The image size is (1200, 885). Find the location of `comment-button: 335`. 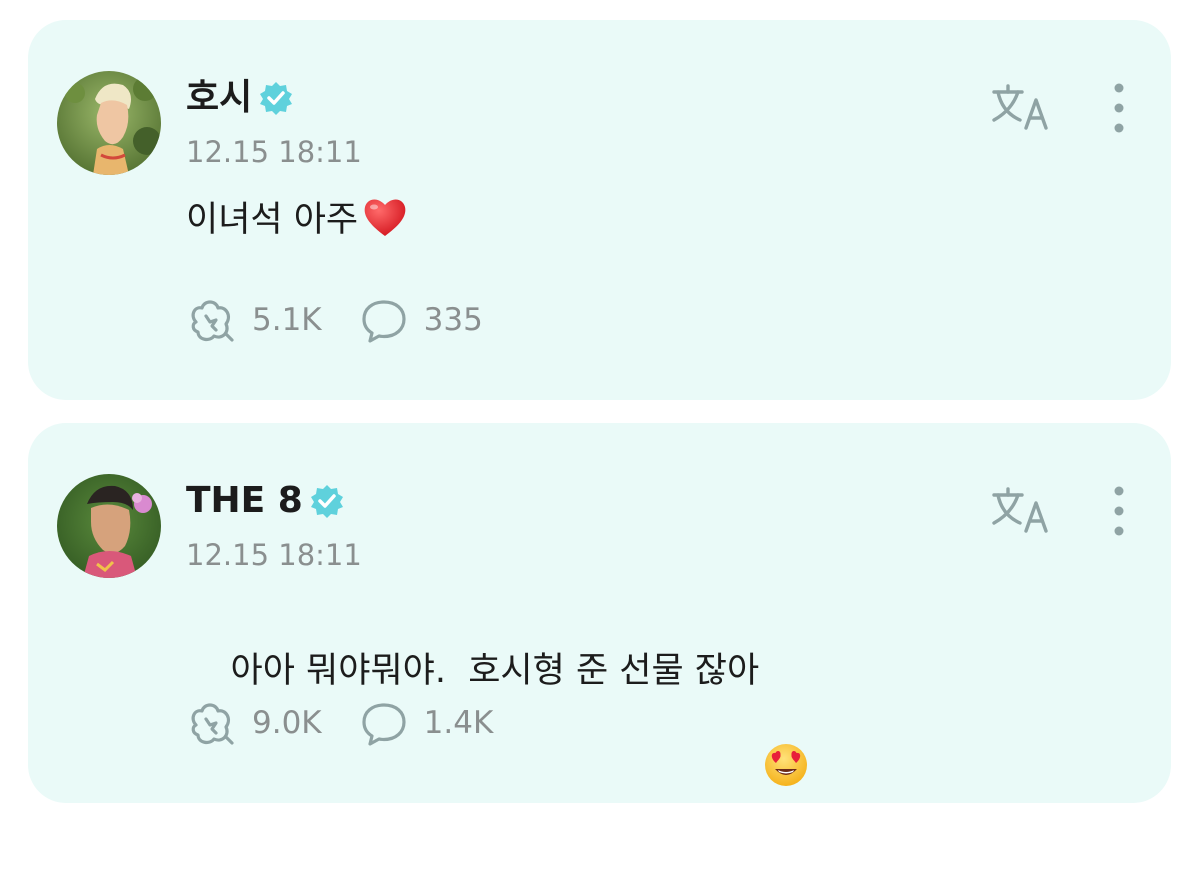

comment-button: 335 is located at coordinates (420, 320).